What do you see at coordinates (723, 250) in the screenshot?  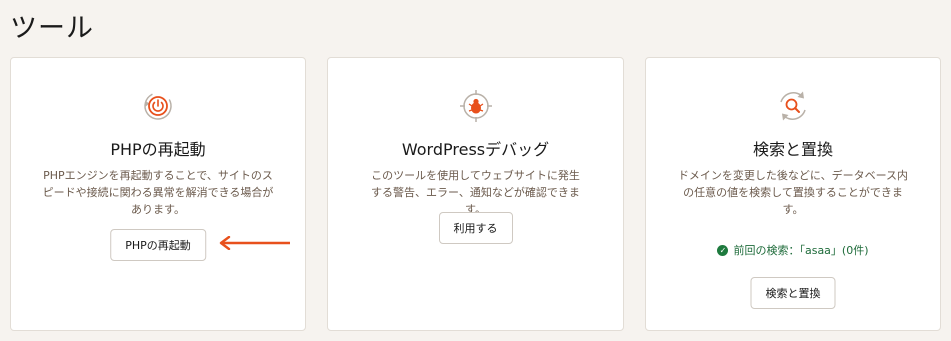 I see `check-circle-icon: ✓` at bounding box center [723, 250].